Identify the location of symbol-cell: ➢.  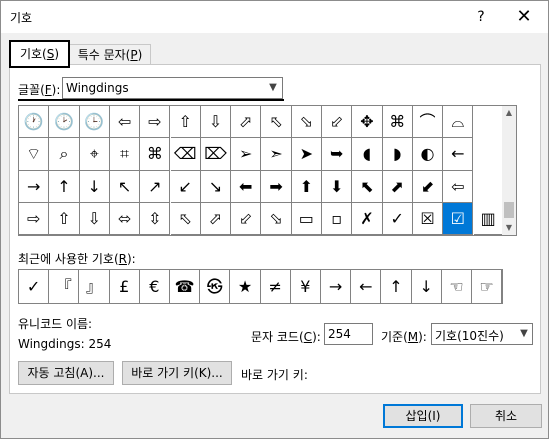
(246, 154).